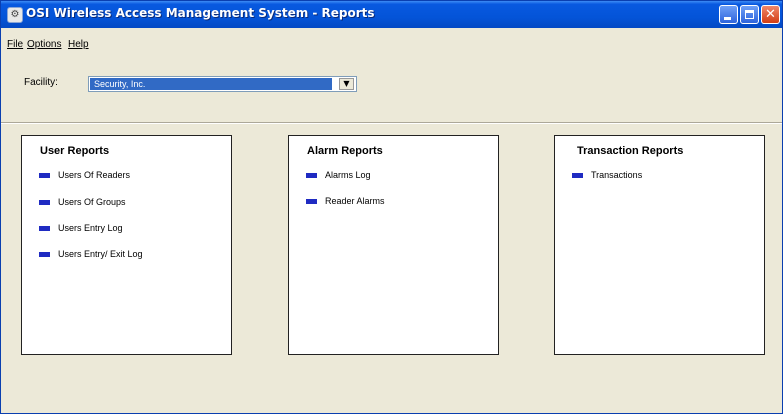 The width and height of the screenshot is (783, 414). I want to click on facility-selected-value: Security, Inc., so click(211, 84).